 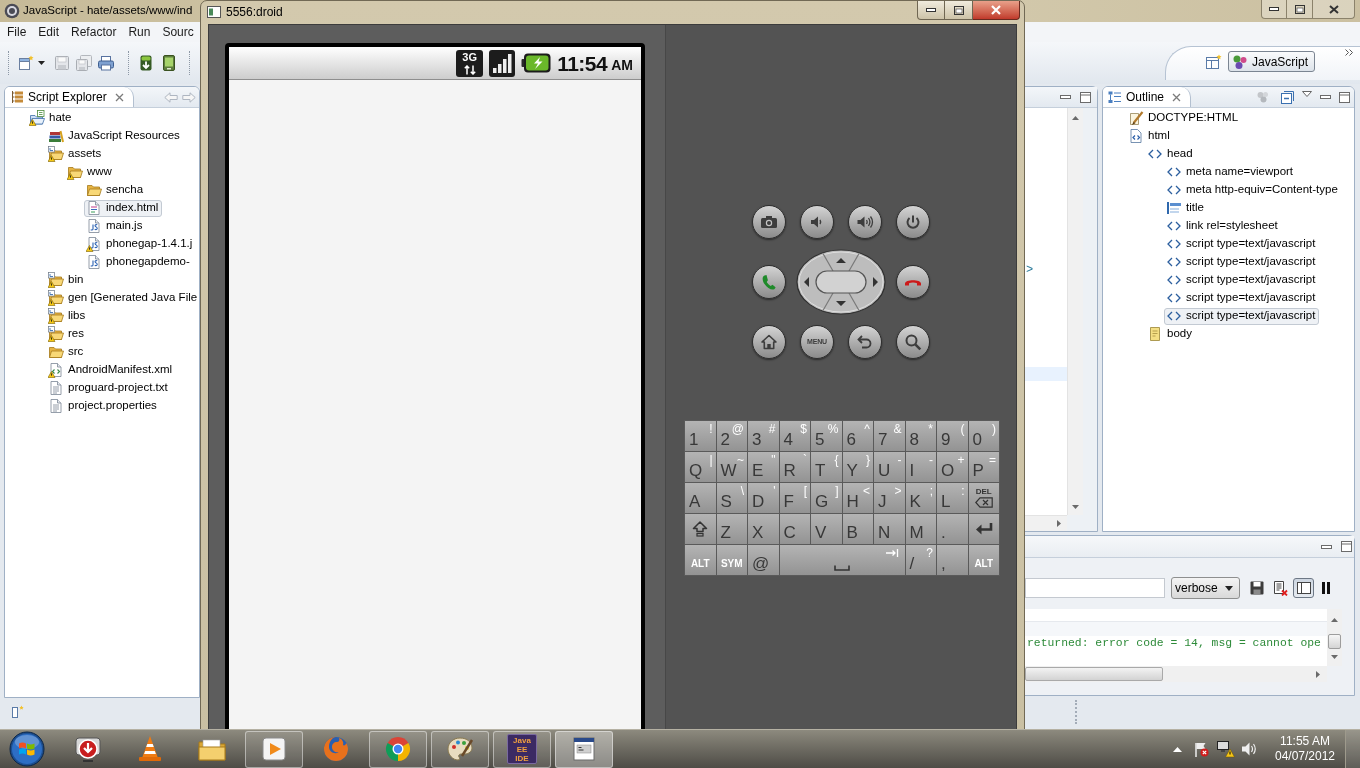 What do you see at coordinates (139, 262) in the screenshot?
I see `tree-item: phonegapdemo-` at bounding box center [139, 262].